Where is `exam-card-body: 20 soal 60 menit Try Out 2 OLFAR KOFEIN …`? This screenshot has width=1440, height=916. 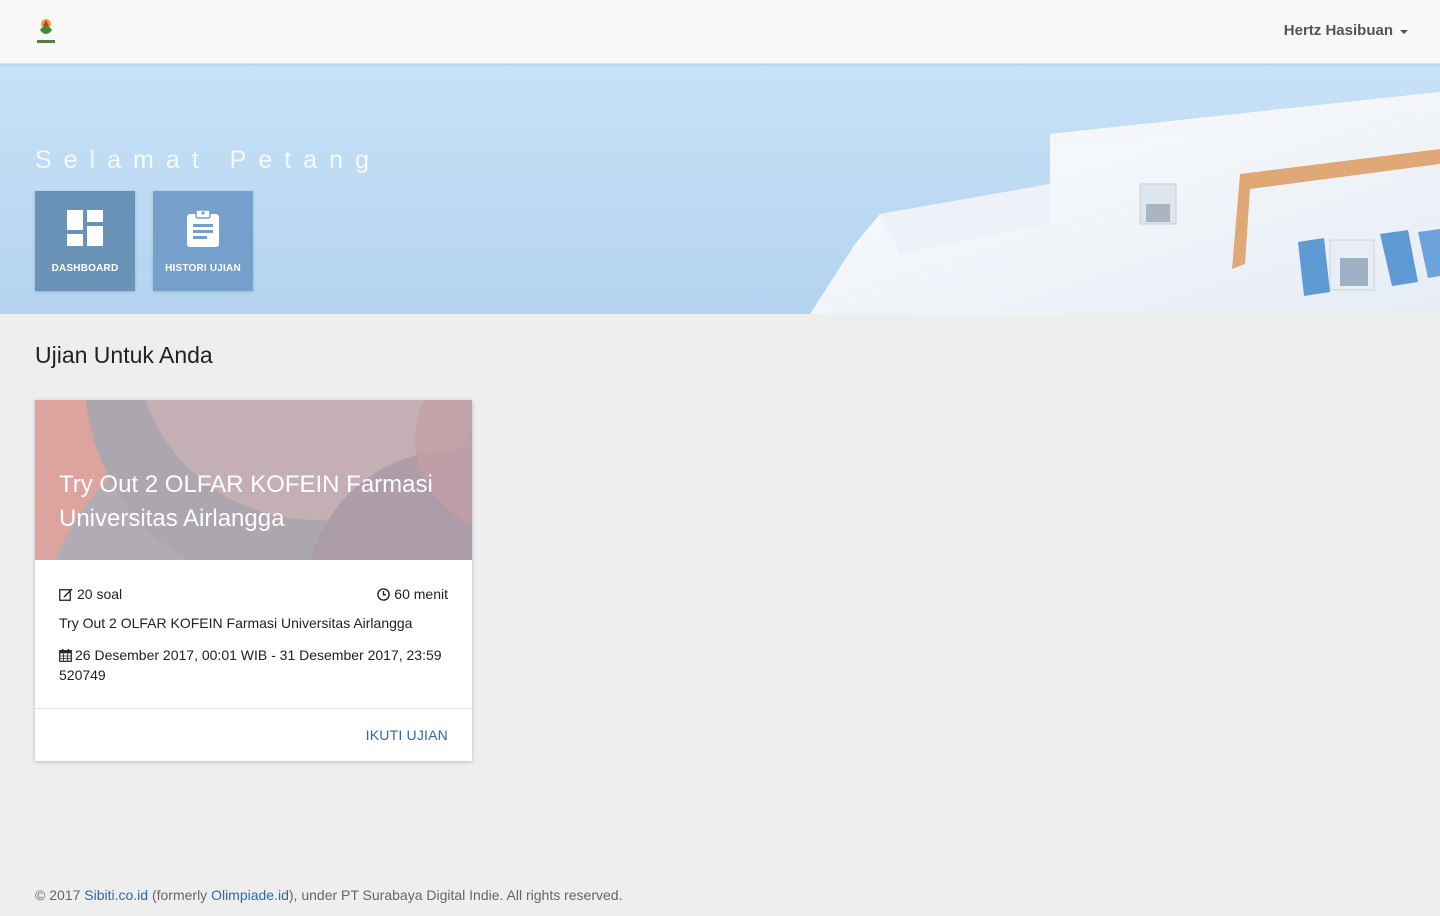
exam-card-body: 20 soal 60 menit Try Out 2 OLFAR KOFEIN … is located at coordinates (253, 635).